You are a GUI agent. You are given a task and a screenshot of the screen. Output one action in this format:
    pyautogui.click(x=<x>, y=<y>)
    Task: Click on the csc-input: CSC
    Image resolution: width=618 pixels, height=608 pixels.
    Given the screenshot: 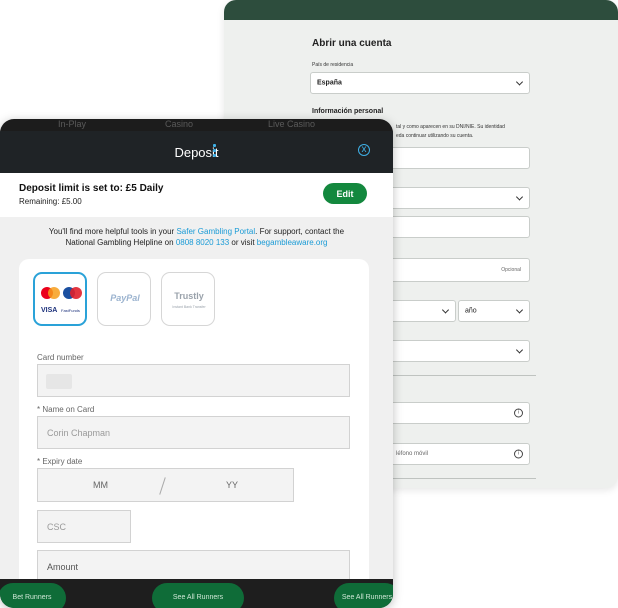 What is the action you would take?
    pyautogui.click(x=84, y=526)
    